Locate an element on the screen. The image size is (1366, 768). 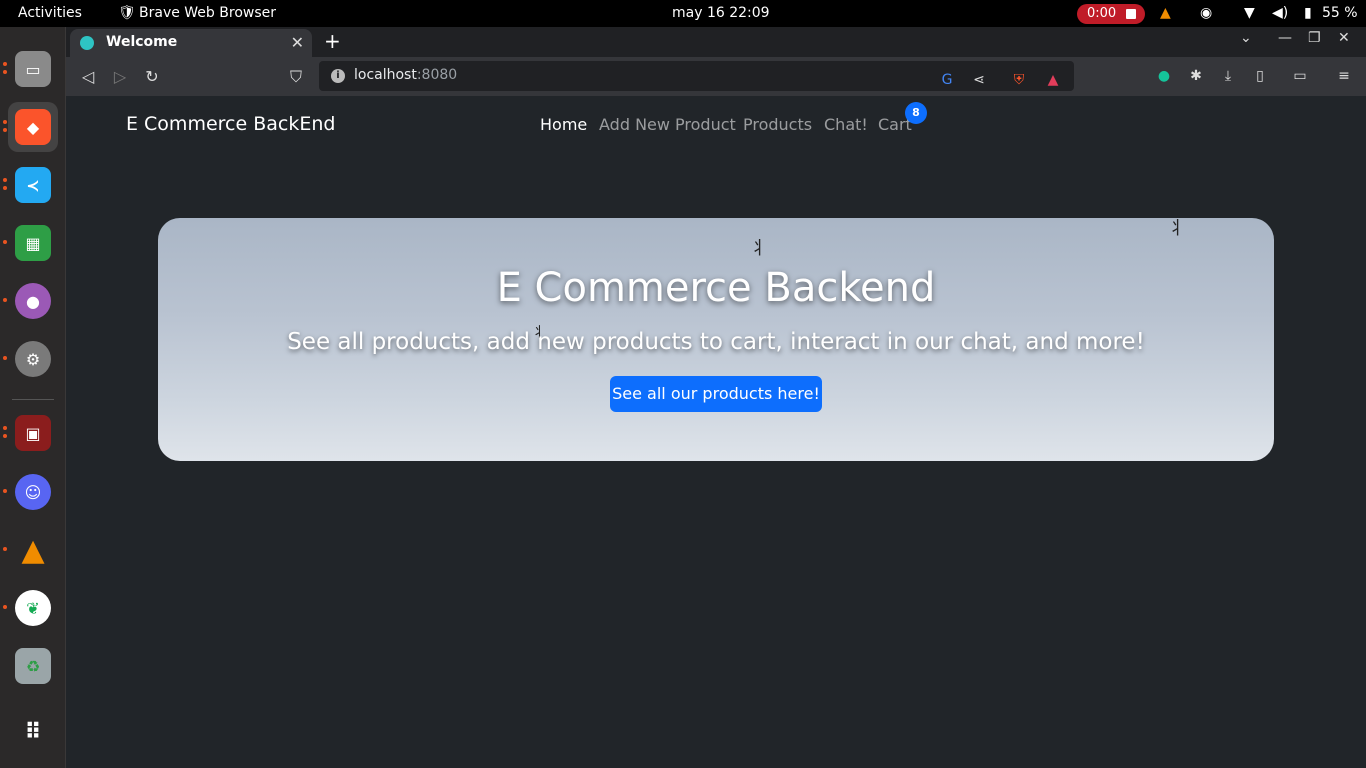
tab-title: Welcome is located at coordinates (142, 42).